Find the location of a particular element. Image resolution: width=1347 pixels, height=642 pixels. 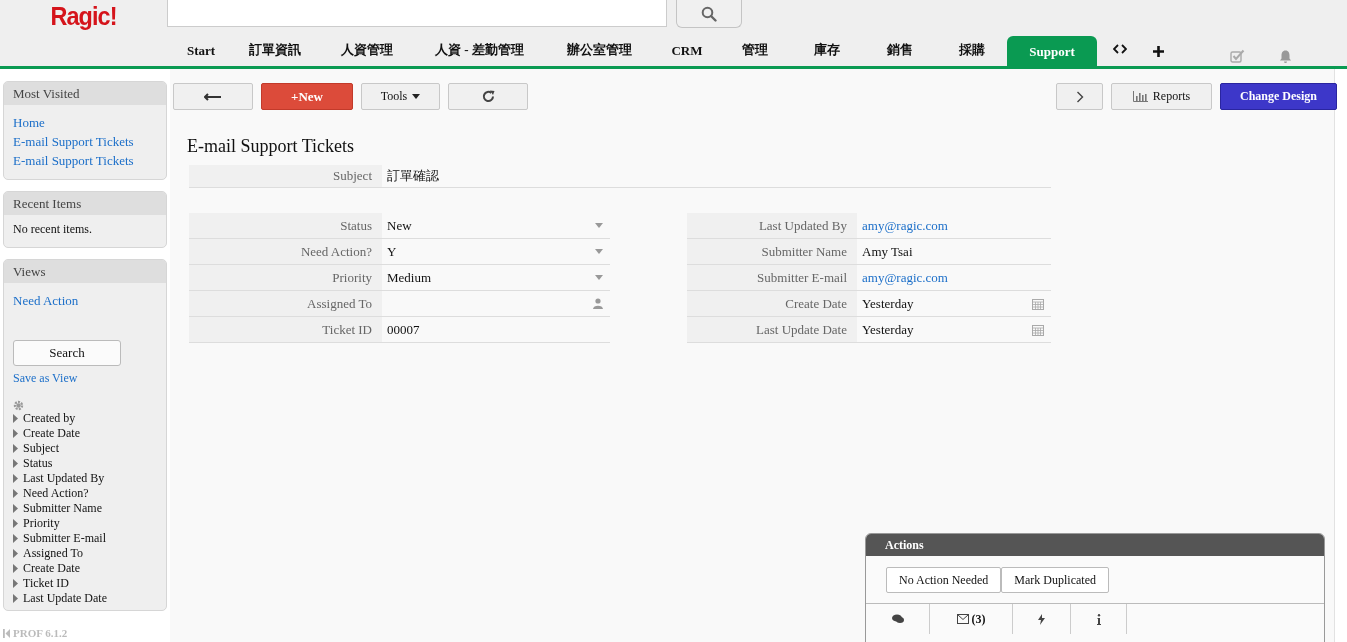

left-arrow-icon is located at coordinates (213, 96).